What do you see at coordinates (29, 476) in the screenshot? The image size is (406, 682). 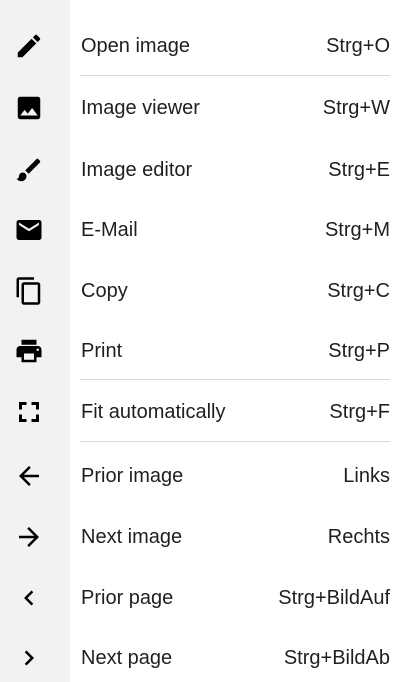 I see `arrow-left-icon` at bounding box center [29, 476].